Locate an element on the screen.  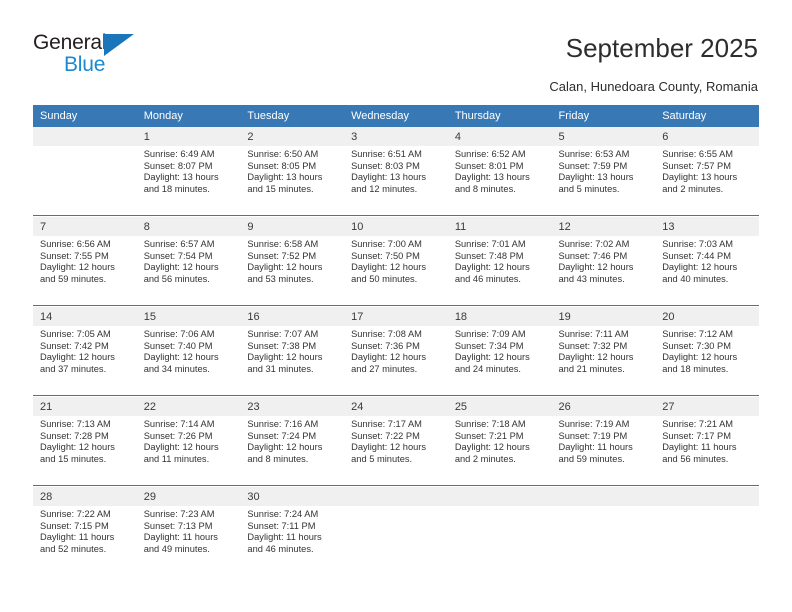
day-number-cell: 19 is located at coordinates (603, 316).